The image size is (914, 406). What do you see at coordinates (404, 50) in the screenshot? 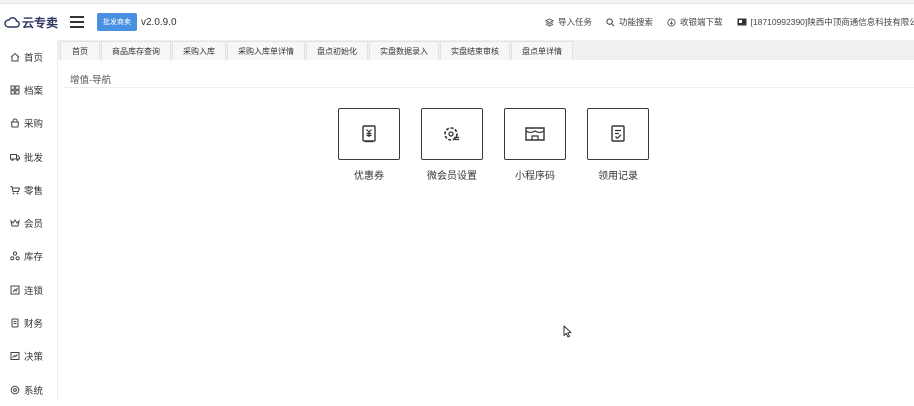
I see `tab-stocktake-entry: 实盘数据录入` at bounding box center [404, 50].